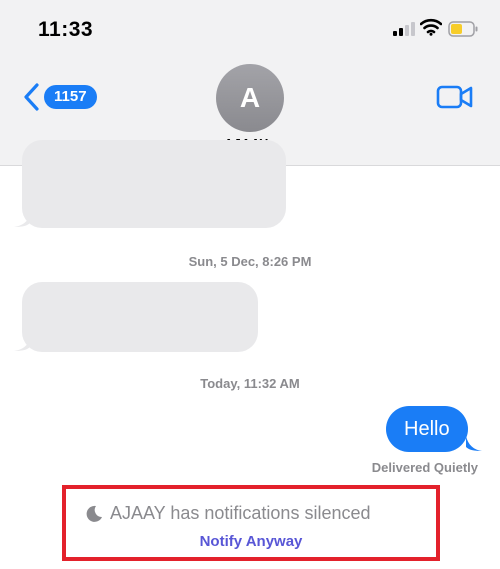  What do you see at coordinates (240, 513) in the screenshot?
I see `silenced-message: AJAAY has notifications silenced` at bounding box center [240, 513].